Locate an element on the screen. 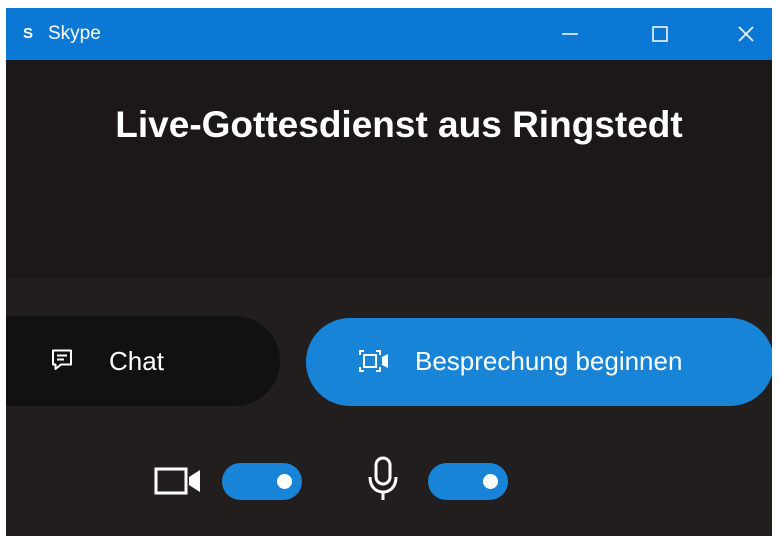 Image resolution: width=778 pixels, height=537 pixels. microphone-toggle is located at coordinates (468, 481).